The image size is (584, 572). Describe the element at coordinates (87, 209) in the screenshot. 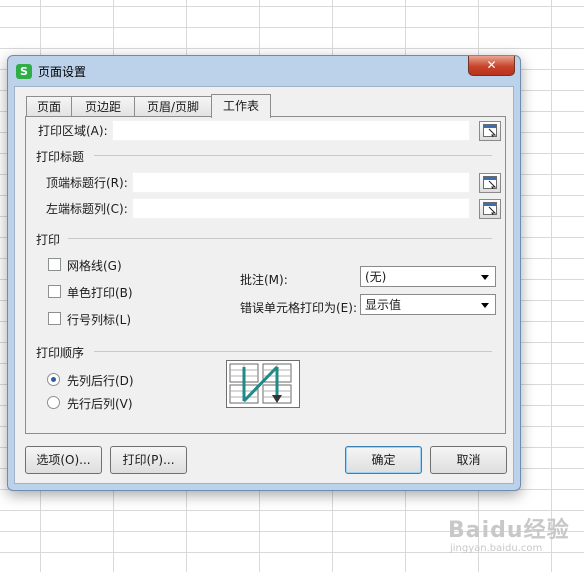

I see `left-columns-label: 左端标题列(C):` at that location.